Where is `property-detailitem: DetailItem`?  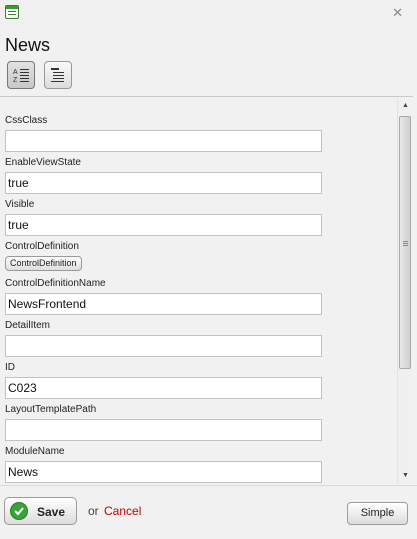
property-detailitem: DetailItem is located at coordinates (163, 338).